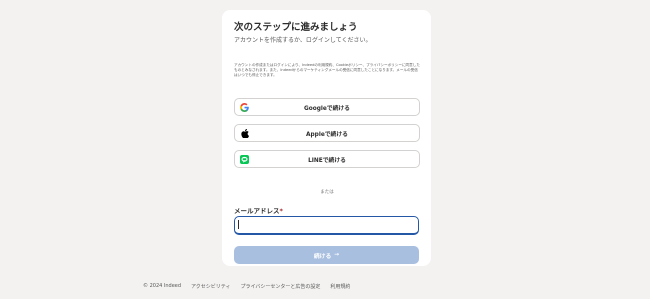 The width and height of the screenshot is (650, 299). Describe the element at coordinates (296, 27) in the screenshot. I see `page-title: 次のステップに進みましょう` at that location.